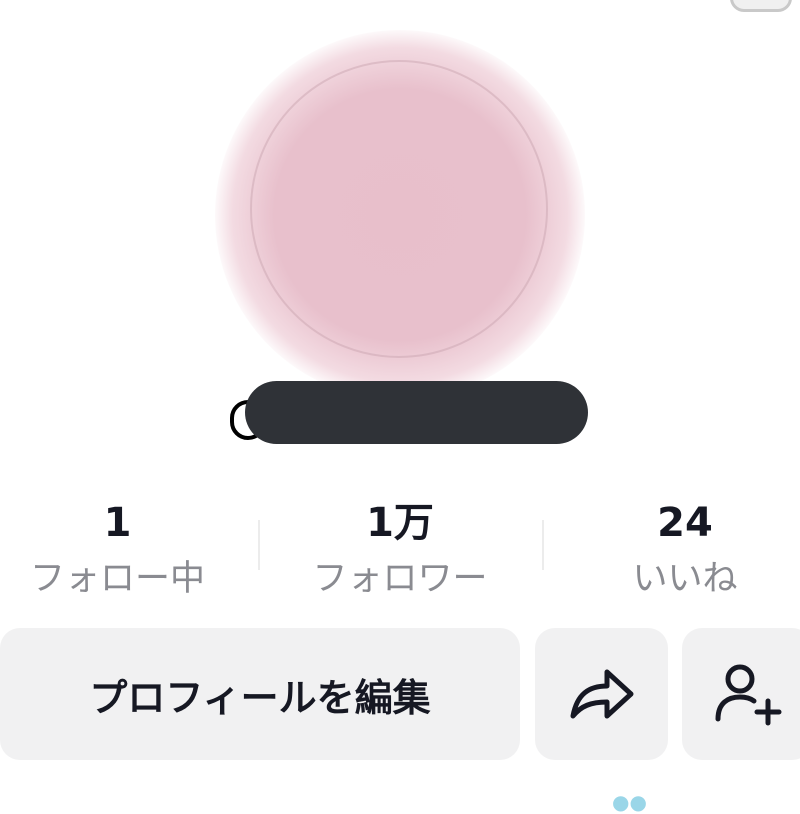 The width and height of the screenshot is (800, 814). What do you see at coordinates (685, 550) in the screenshot?
I see `stat-likes: 24 いいね` at bounding box center [685, 550].